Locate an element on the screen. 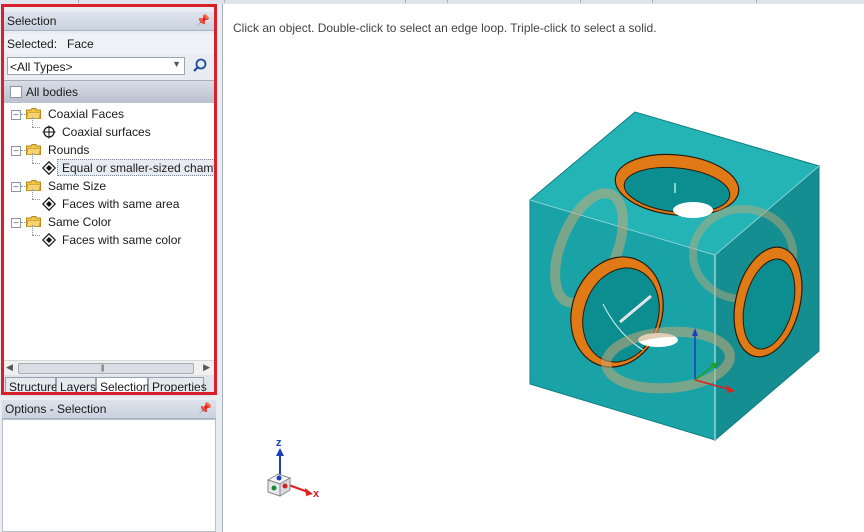 This screenshot has width=864, height=532. tree-group-rounds: – Rounds is located at coordinates (109, 150).